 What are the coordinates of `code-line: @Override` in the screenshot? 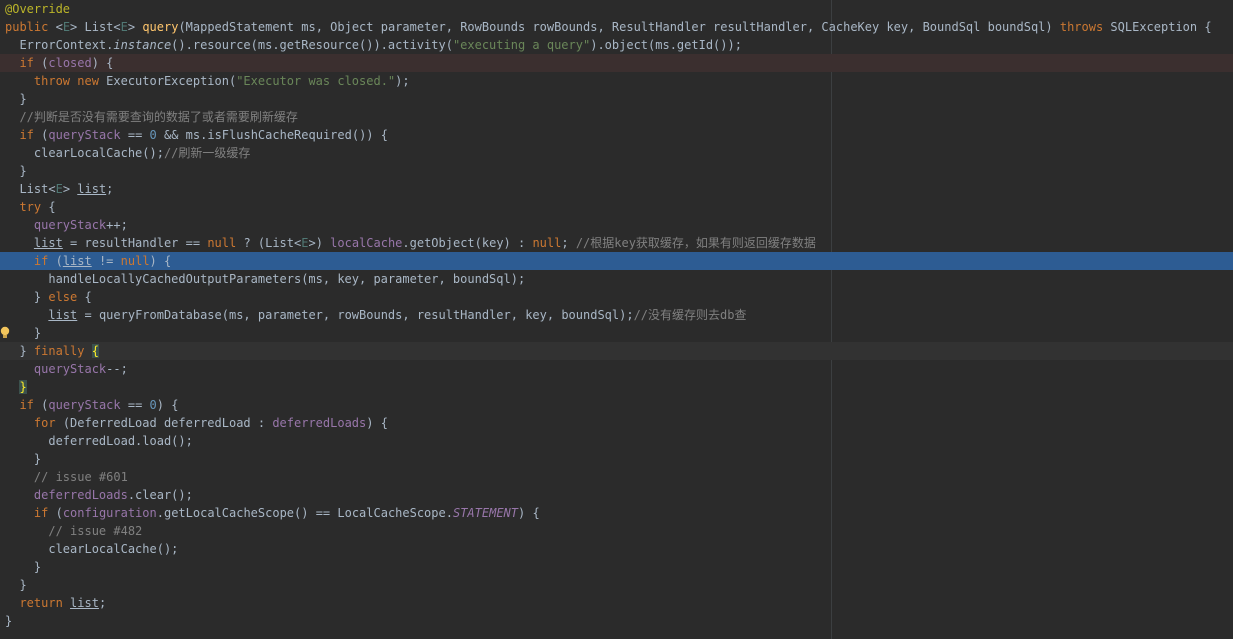 It's located at (616, 9).